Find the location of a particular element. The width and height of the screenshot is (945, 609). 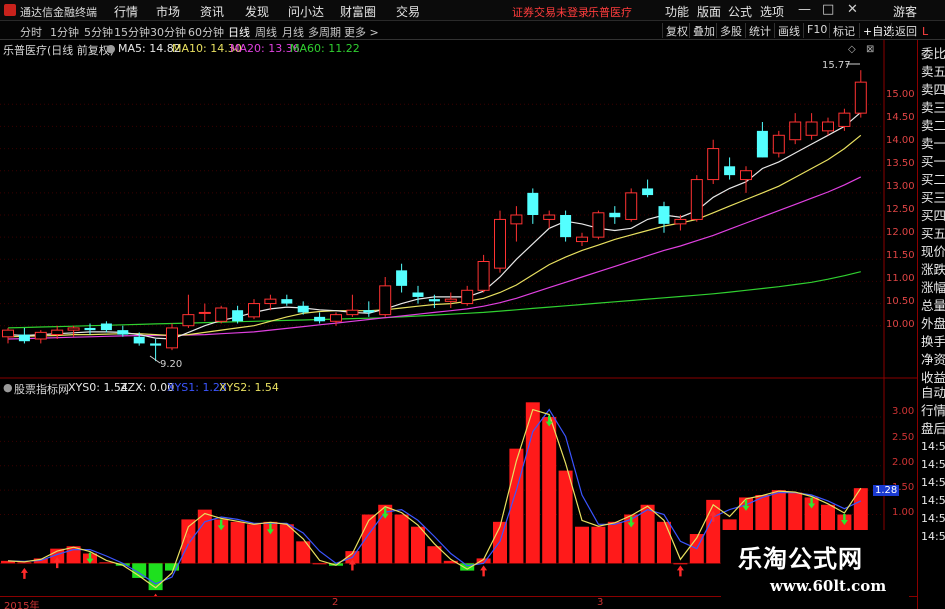

stats-button: 统计 is located at coordinates (759, 30).